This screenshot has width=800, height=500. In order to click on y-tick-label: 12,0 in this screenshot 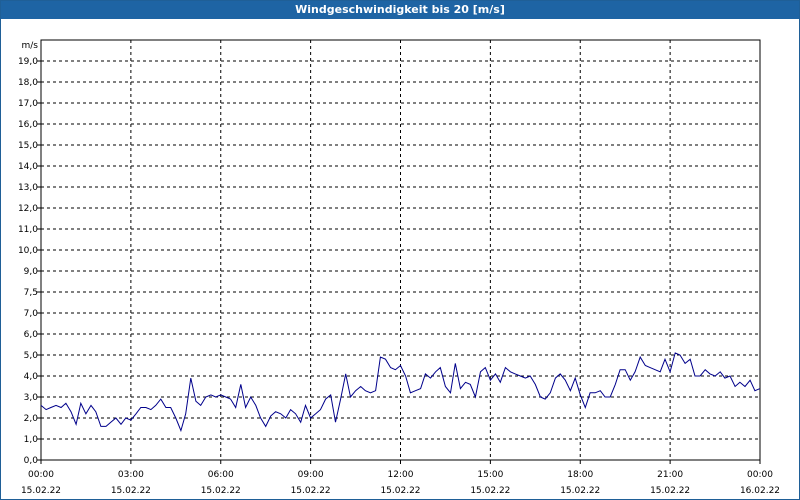, I will do `click(28, 209)`.